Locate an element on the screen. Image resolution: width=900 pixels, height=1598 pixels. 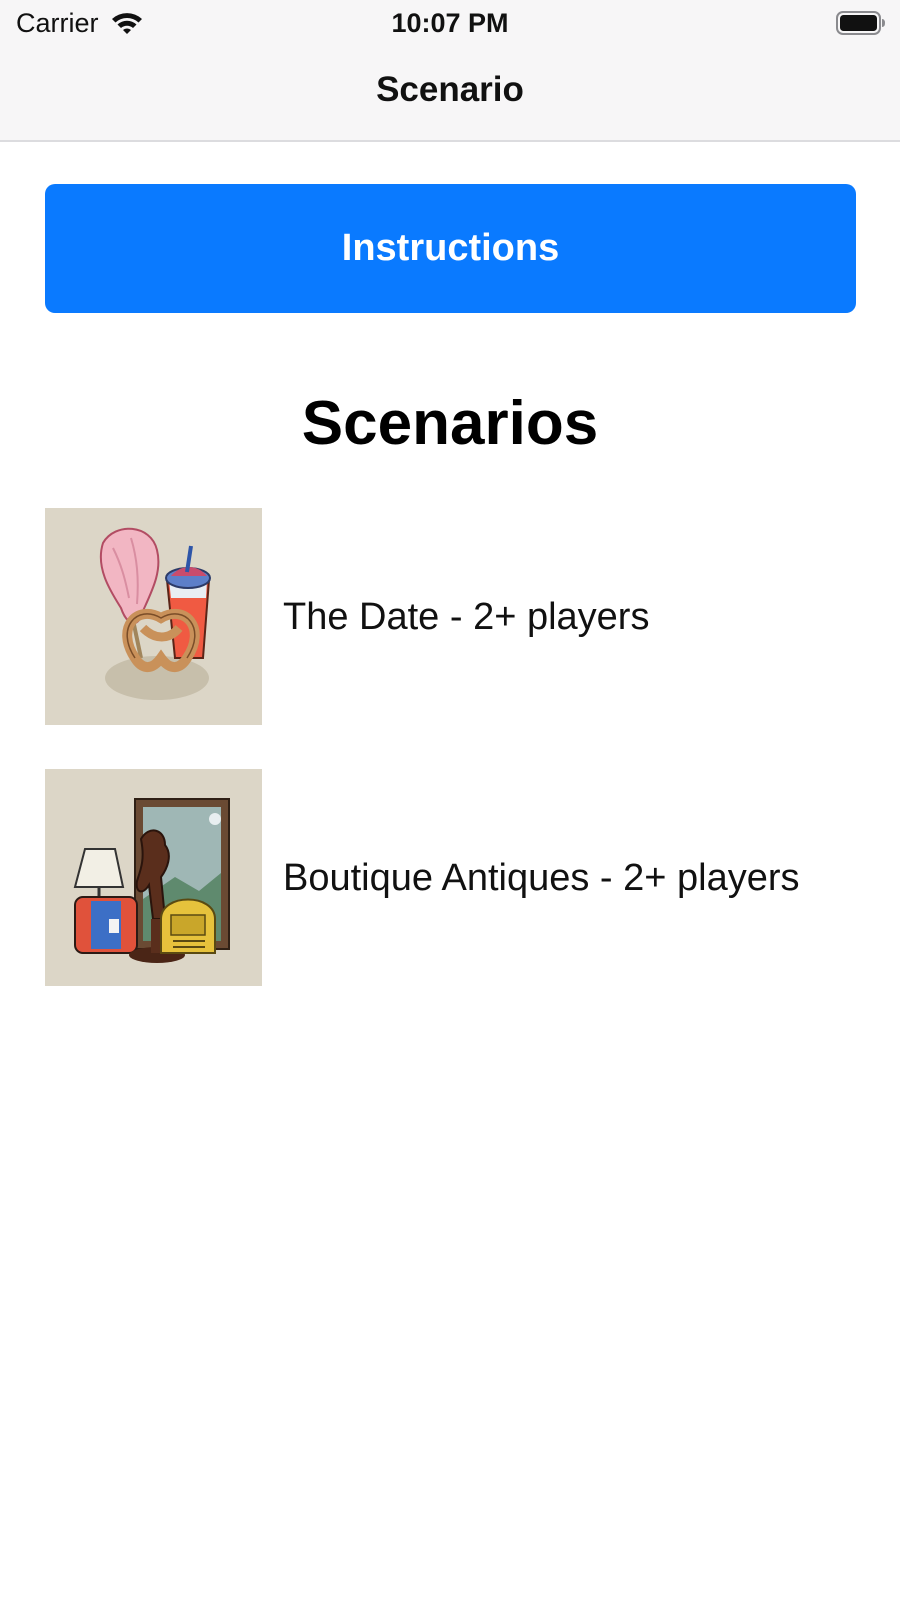
clock: 10:07 PM is located at coordinates (450, 23).